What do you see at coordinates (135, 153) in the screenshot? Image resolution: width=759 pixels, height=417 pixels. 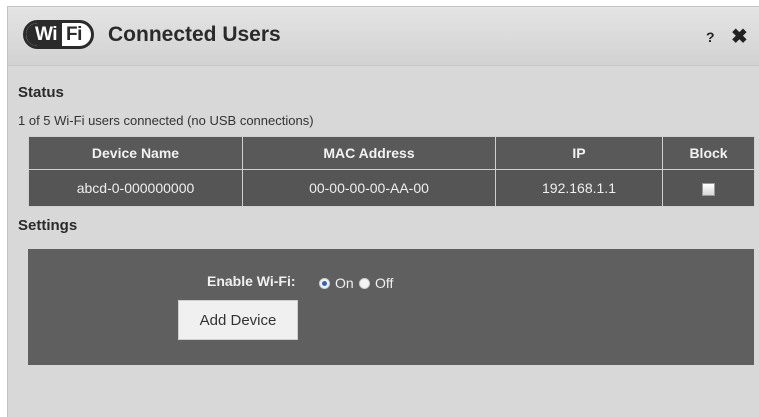 I see `column-header-device-name: Device Name` at bounding box center [135, 153].